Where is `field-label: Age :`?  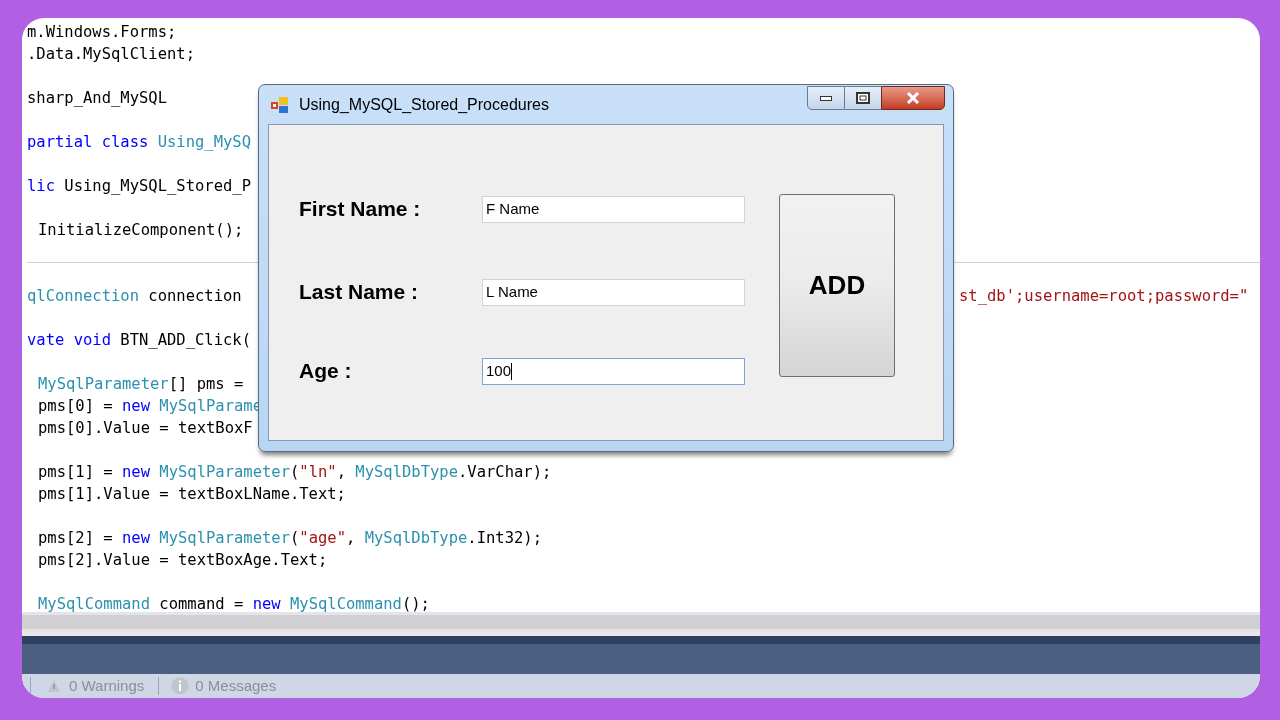
field-label: Age : is located at coordinates (326, 371).